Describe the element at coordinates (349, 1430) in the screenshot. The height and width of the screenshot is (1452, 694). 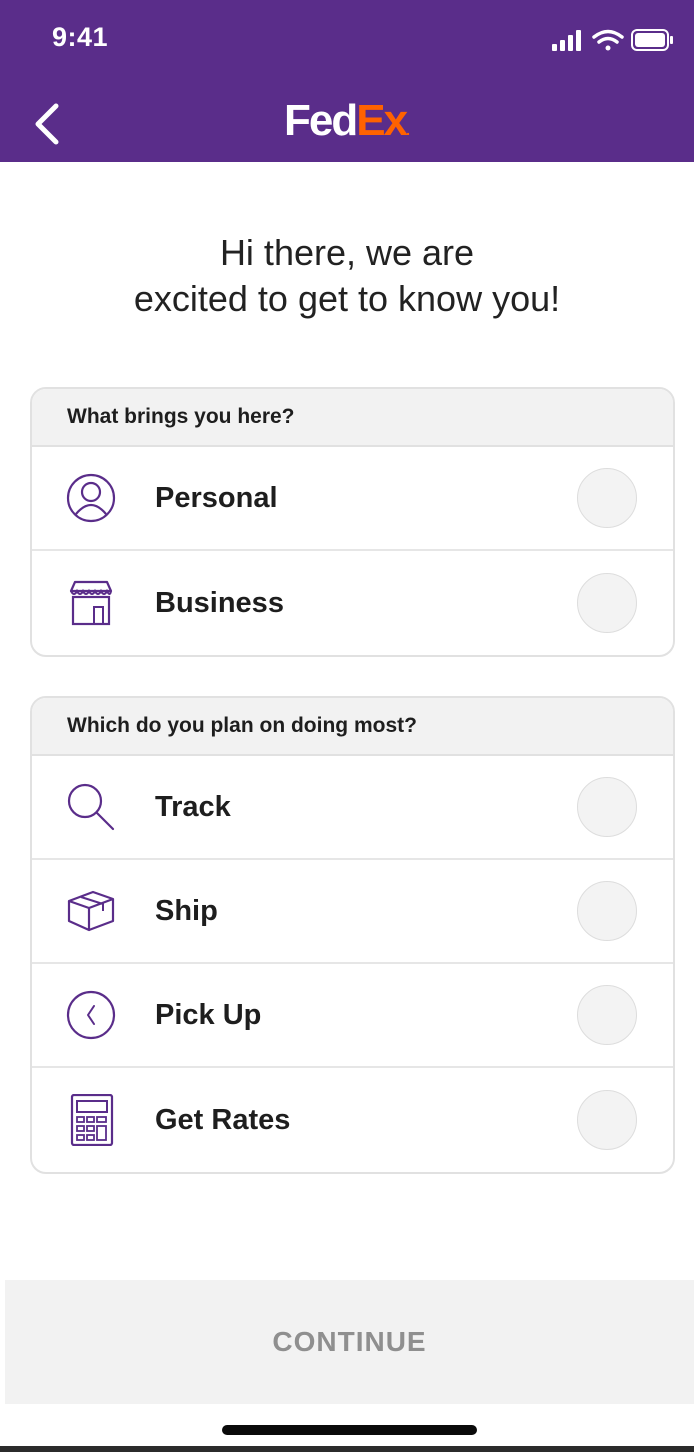
I see `home-indicator` at that location.